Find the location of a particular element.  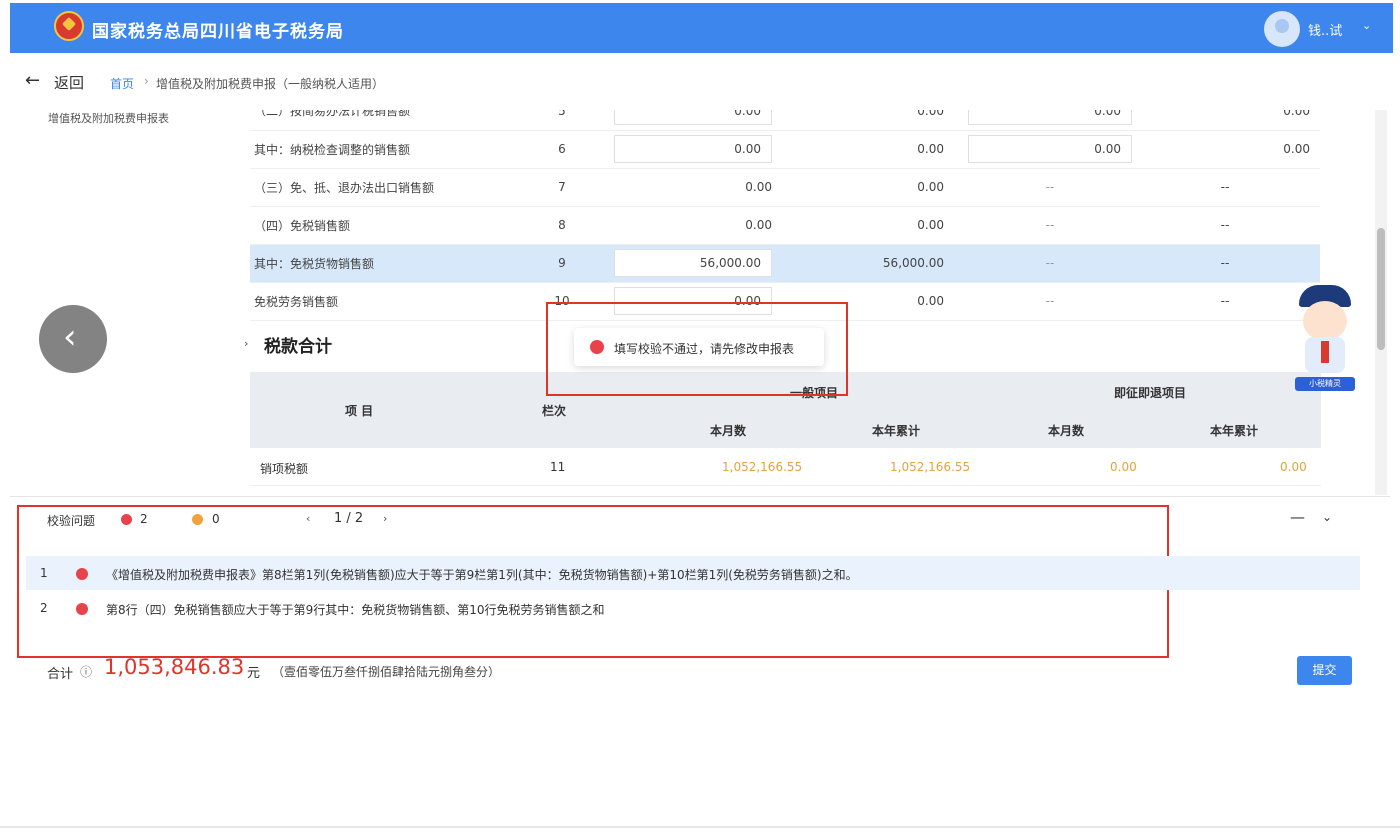

row-number: 9 is located at coordinates (562, 263).